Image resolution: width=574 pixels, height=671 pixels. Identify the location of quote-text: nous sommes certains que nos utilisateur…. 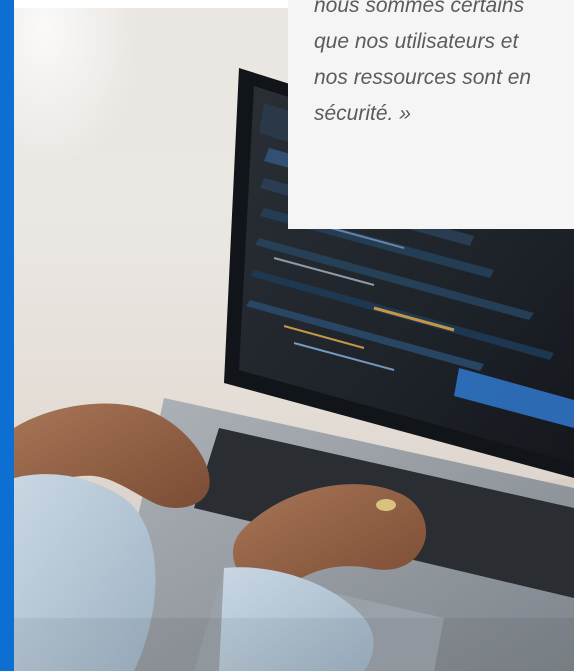
(423, 62).